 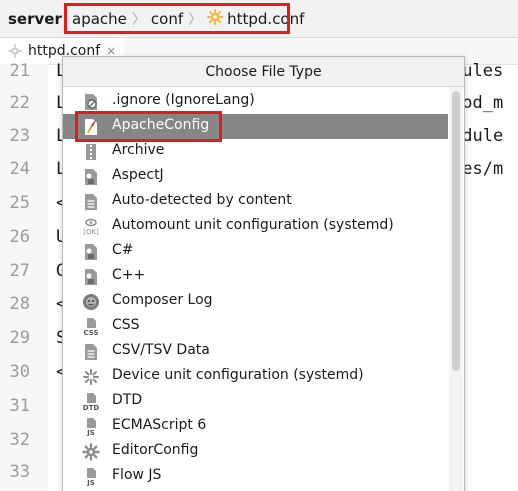 What do you see at coordinates (91, 302) in the screenshot?
I see `composer-icon` at bounding box center [91, 302].